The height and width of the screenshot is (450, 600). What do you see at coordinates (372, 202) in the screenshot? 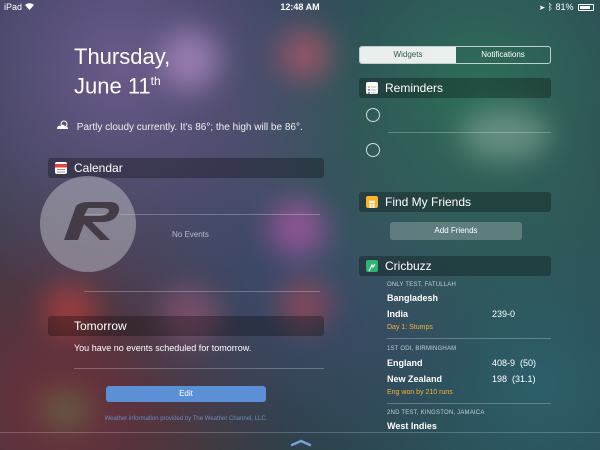
I see `friends-icon` at bounding box center [372, 202].